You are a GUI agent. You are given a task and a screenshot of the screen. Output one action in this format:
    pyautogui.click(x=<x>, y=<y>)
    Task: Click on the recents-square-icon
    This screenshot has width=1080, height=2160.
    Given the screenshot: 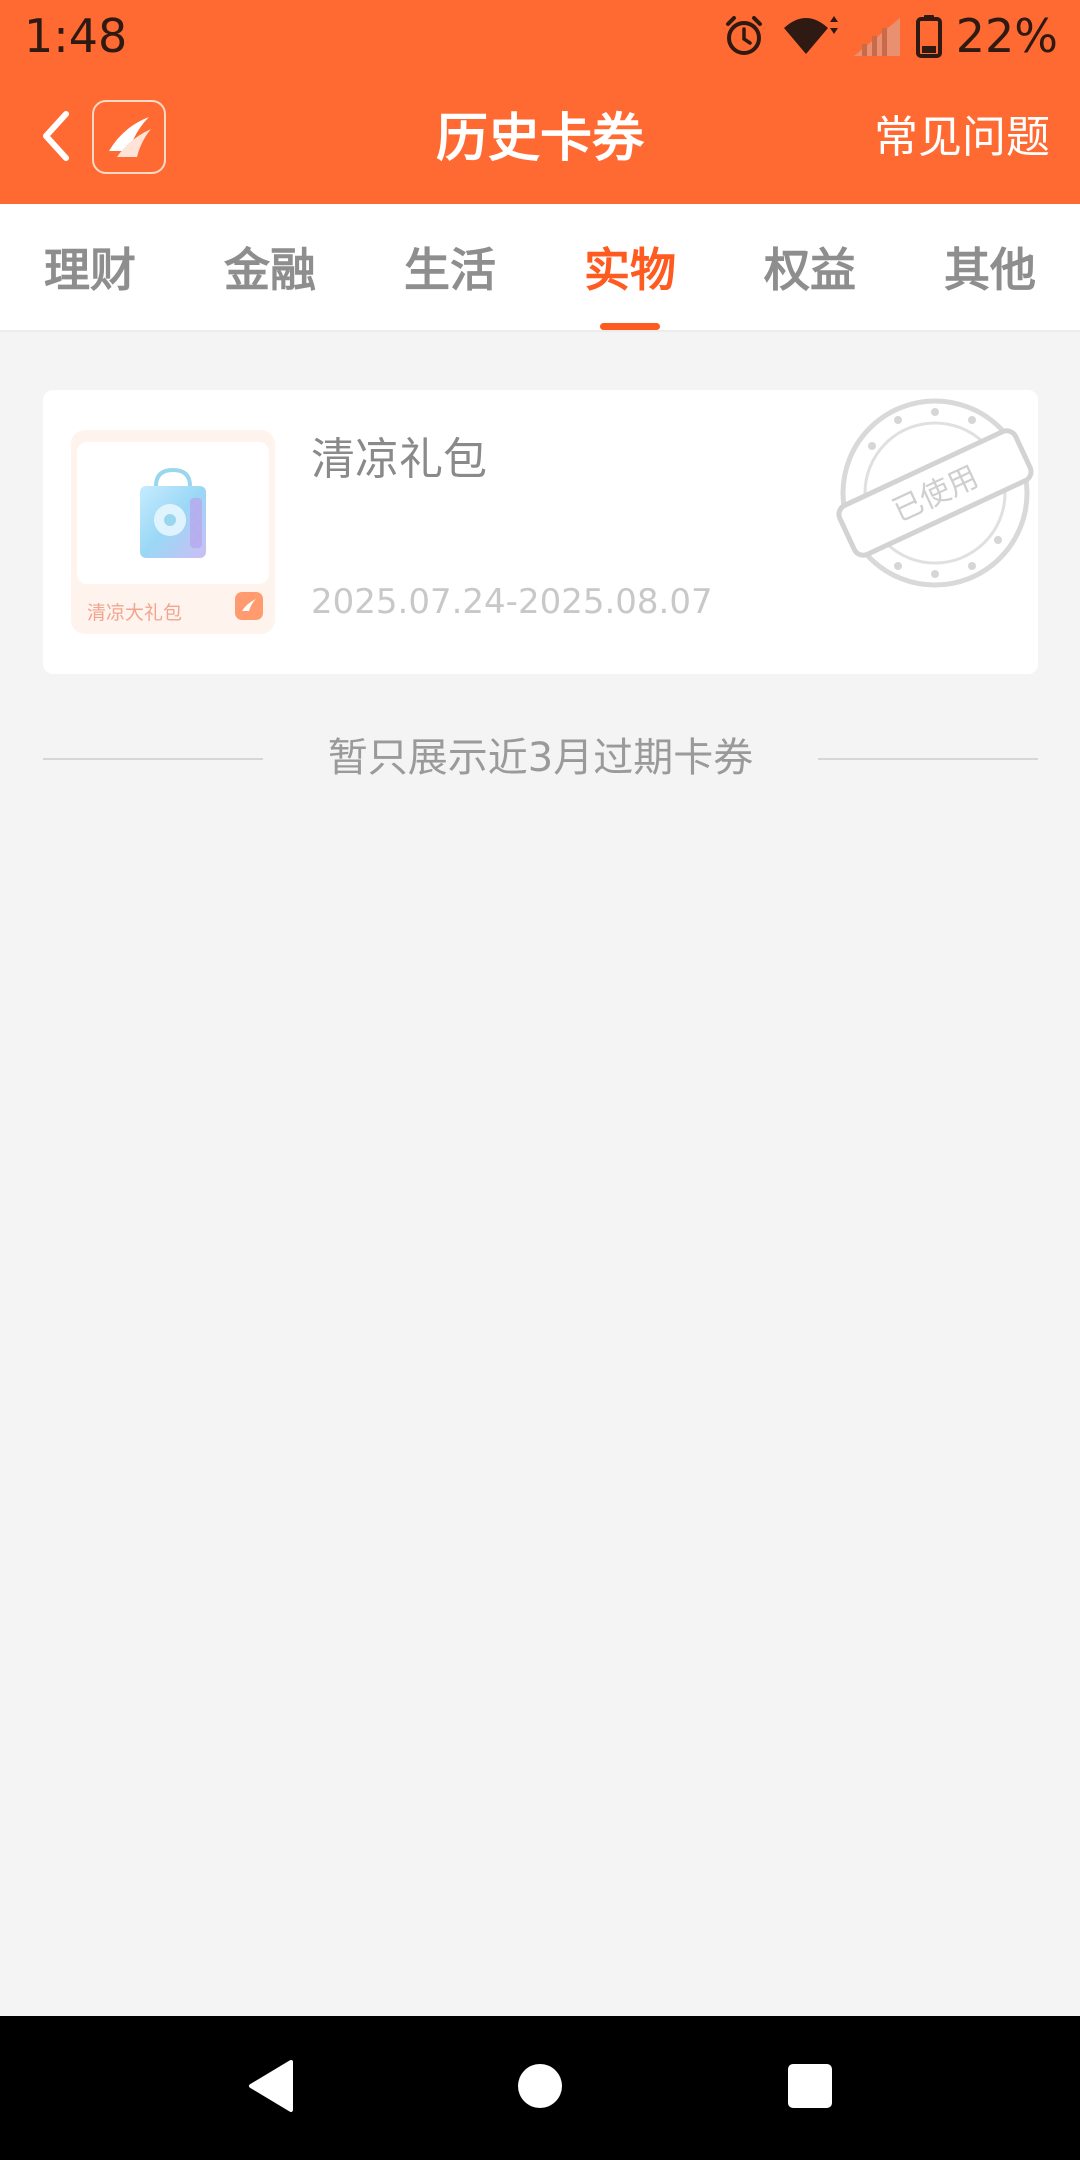 What is the action you would take?
    pyautogui.click(x=810, y=2088)
    